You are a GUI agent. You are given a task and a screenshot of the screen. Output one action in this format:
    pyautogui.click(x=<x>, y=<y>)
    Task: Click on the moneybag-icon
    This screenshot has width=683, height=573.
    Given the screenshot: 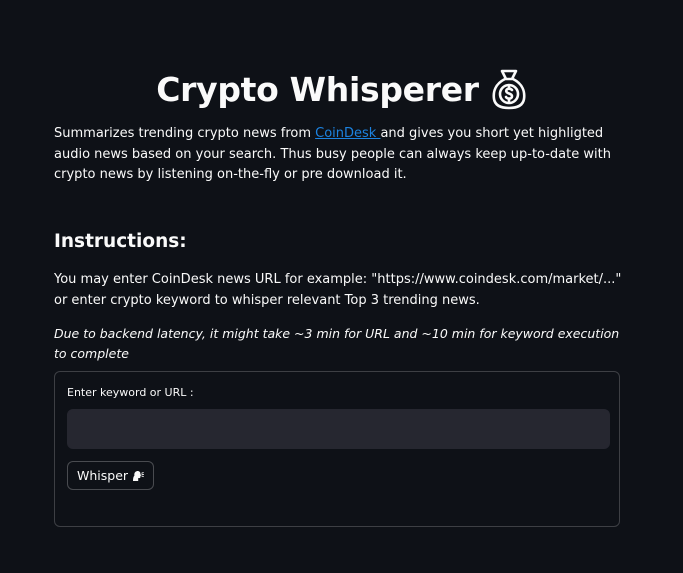 What is the action you would take?
    pyautogui.click(x=509, y=89)
    